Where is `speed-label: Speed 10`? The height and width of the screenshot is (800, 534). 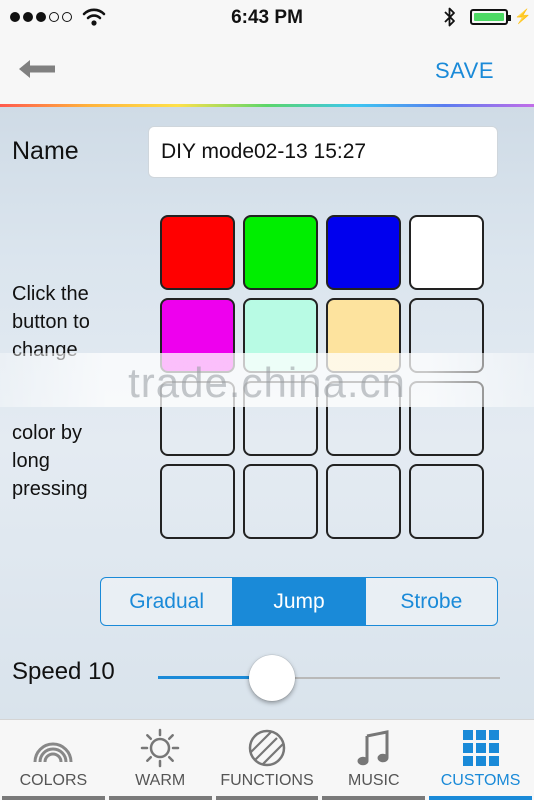
speed-label: Speed 10 is located at coordinates (63, 671).